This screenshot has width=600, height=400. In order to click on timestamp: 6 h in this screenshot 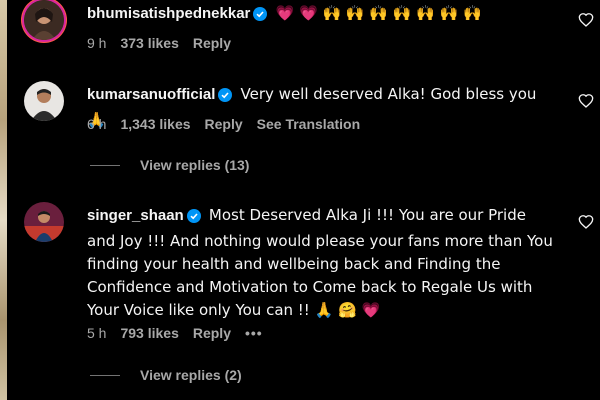, I will do `click(97, 124)`.